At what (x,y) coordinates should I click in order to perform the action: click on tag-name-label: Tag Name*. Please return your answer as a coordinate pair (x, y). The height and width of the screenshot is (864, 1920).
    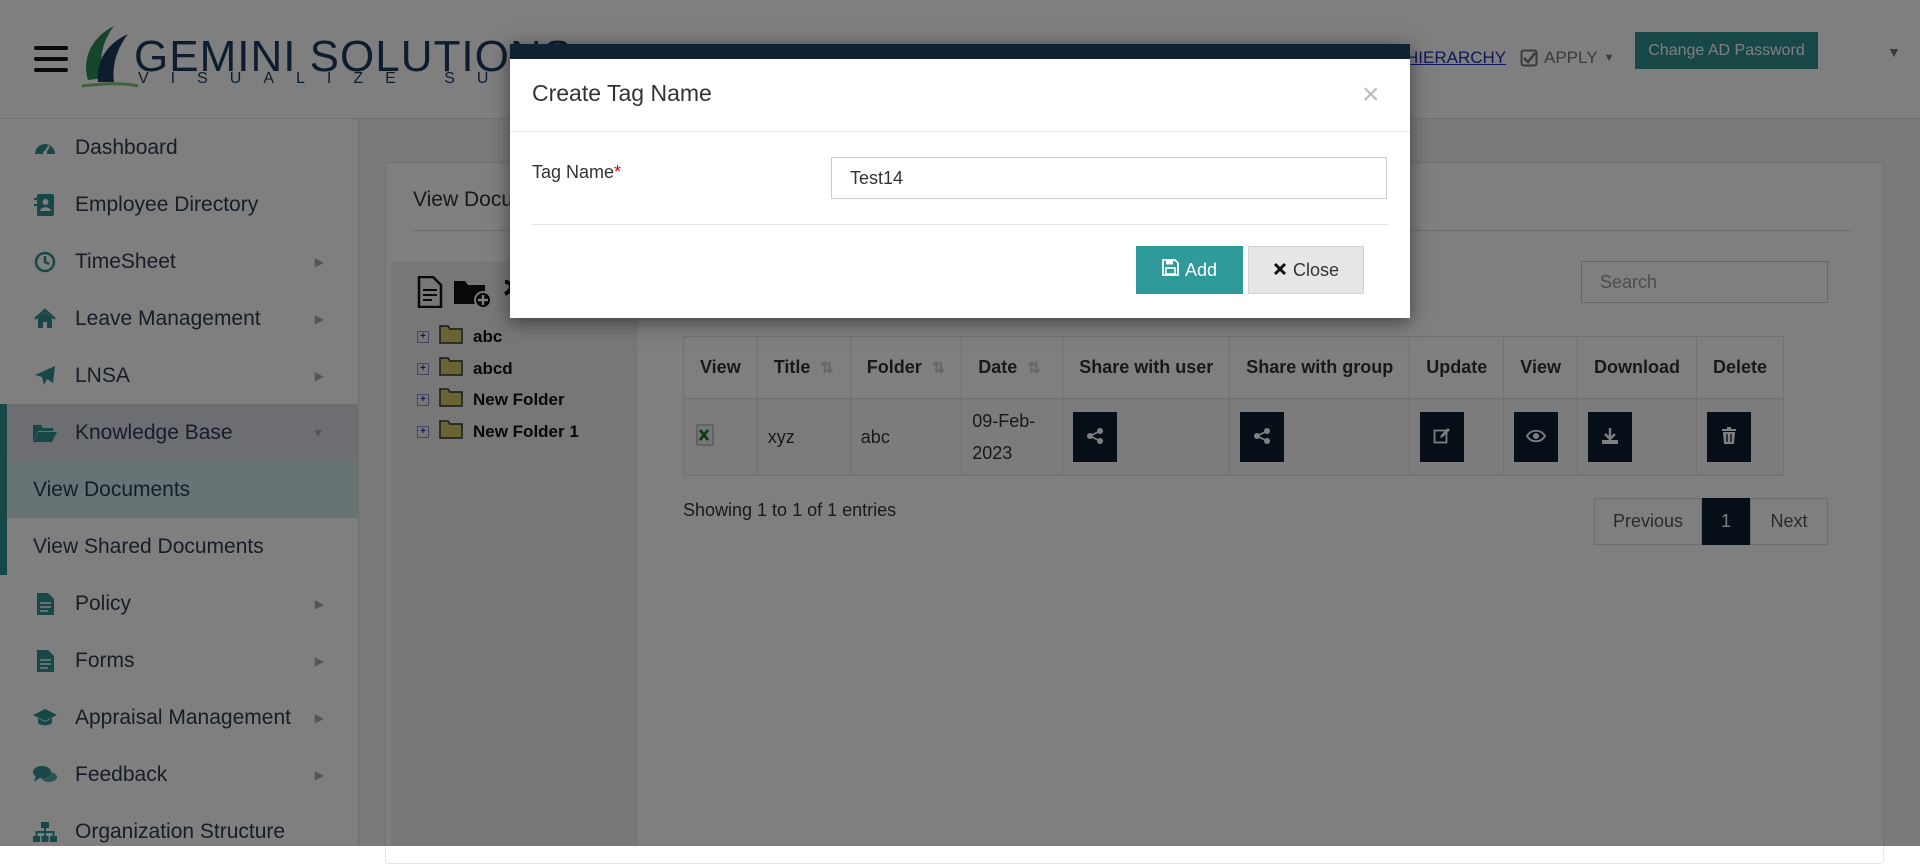
    Looking at the image, I should click on (576, 172).